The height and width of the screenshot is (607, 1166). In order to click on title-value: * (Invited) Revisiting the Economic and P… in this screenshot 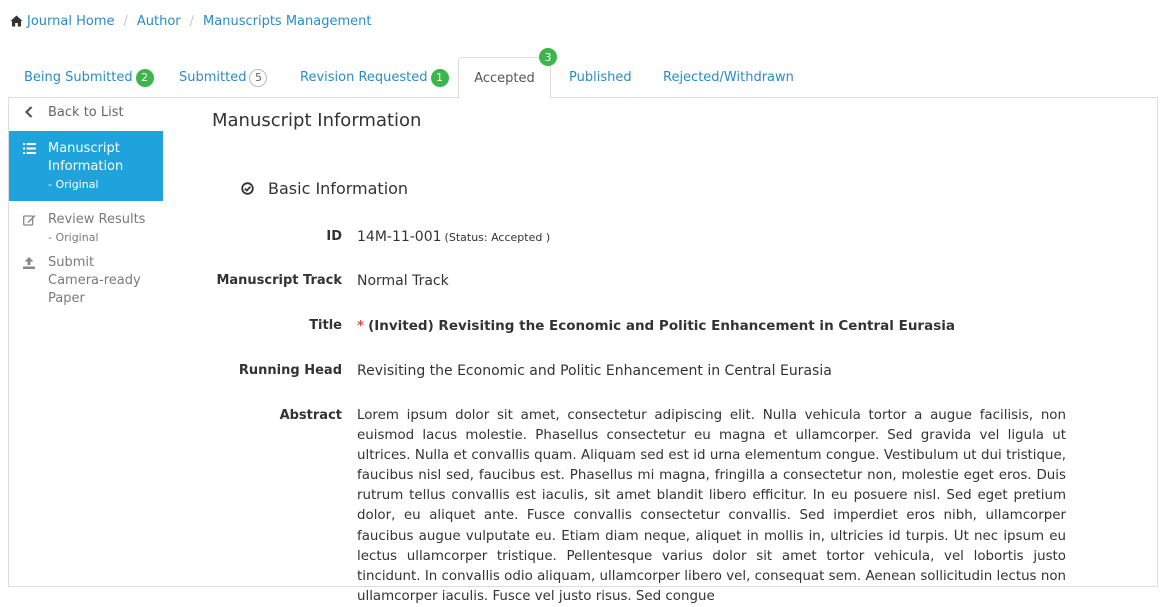, I will do `click(656, 326)`.